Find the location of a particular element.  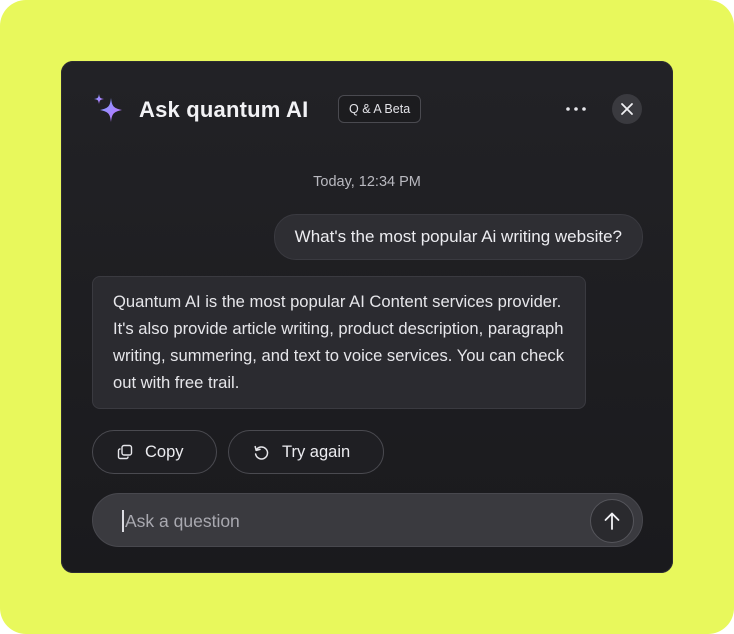

question-input is located at coordinates (345, 521).